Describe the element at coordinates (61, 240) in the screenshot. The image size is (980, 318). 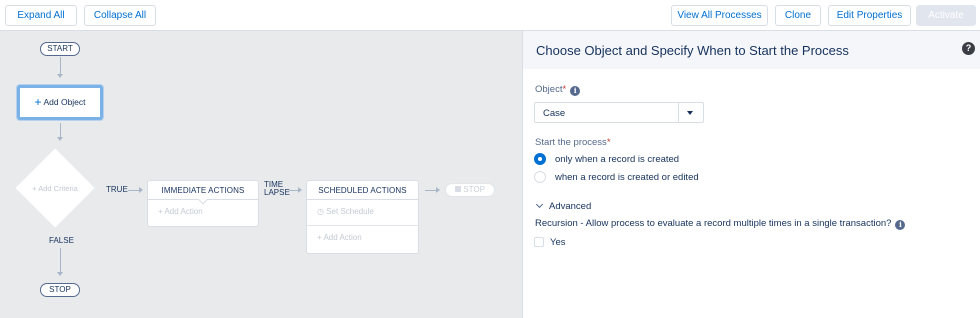
I see `false-label: FALSE` at that location.